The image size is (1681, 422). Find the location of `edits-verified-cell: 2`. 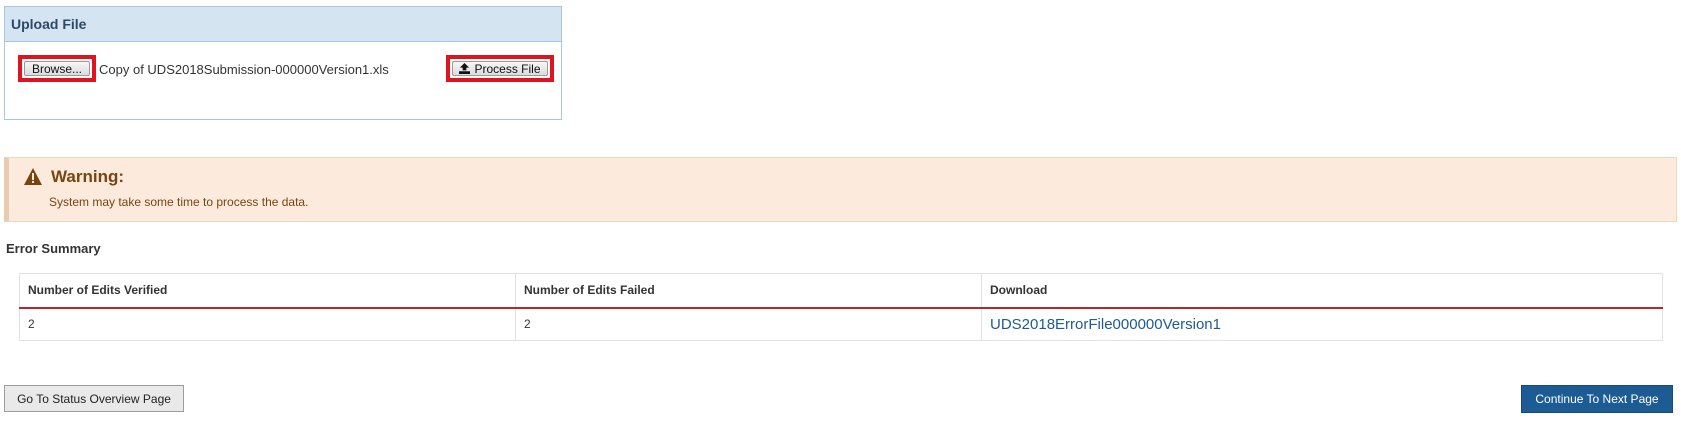

edits-verified-cell: 2 is located at coordinates (267, 324).